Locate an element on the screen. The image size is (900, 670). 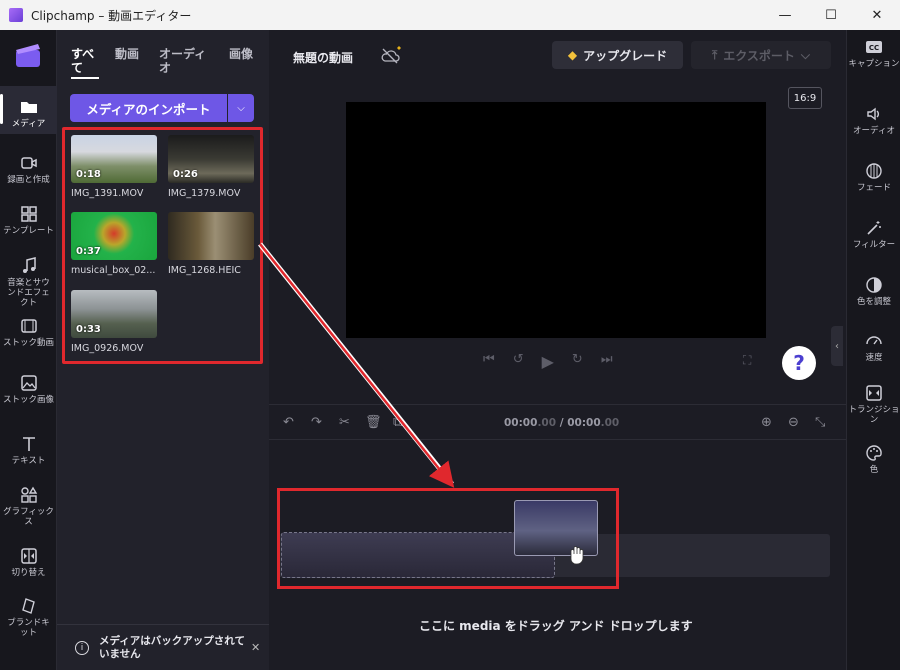
minimize-button: — is located at coordinates (785, 15).